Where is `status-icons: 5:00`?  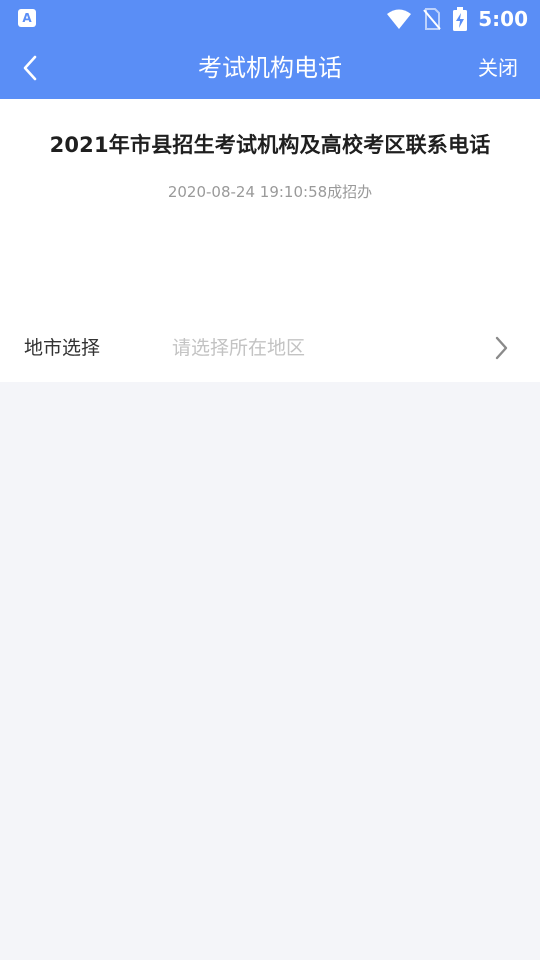 status-icons: 5:00 is located at coordinates (457, 19).